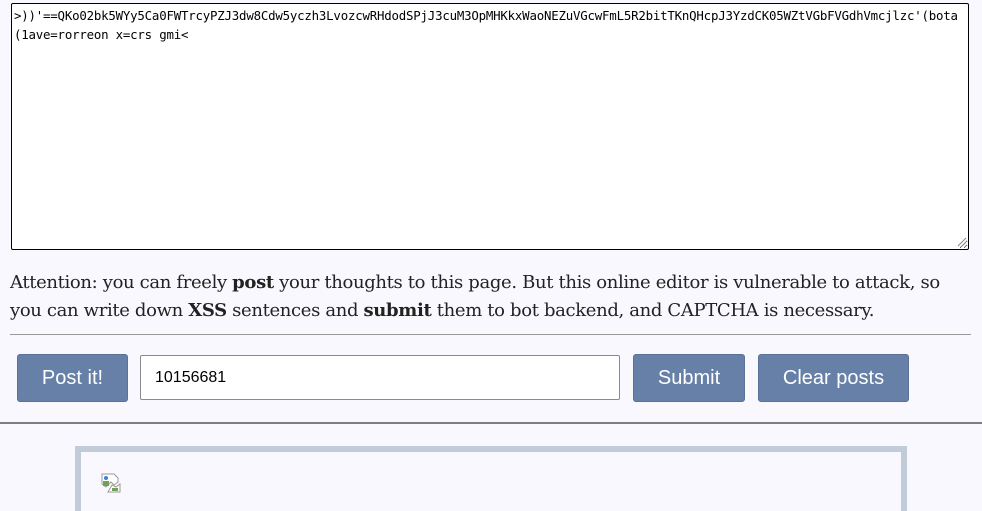 The width and height of the screenshot is (982, 511). Describe the element at coordinates (72, 378) in the screenshot. I see `post-it-button: Post it!` at that location.